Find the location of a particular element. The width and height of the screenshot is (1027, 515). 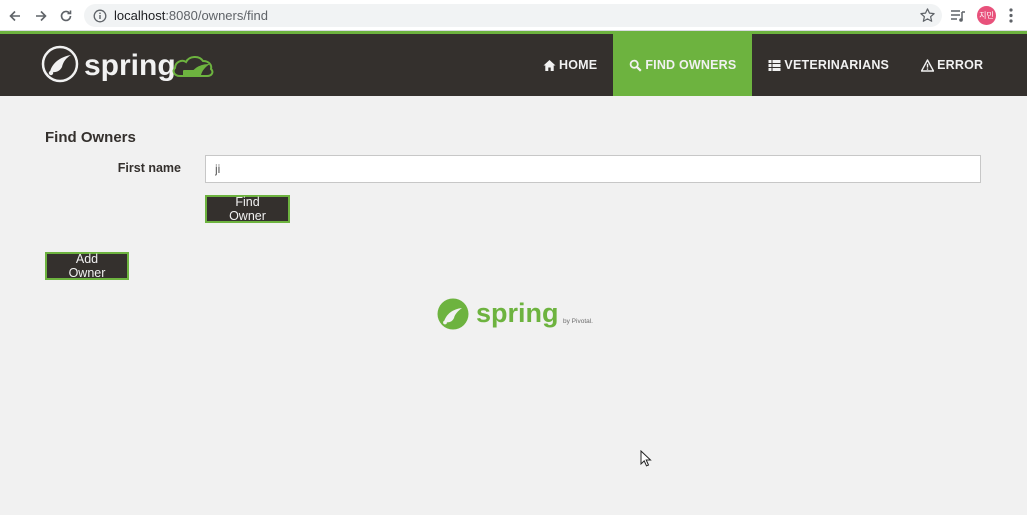

find-owner-button: Find Owner is located at coordinates (247, 209).